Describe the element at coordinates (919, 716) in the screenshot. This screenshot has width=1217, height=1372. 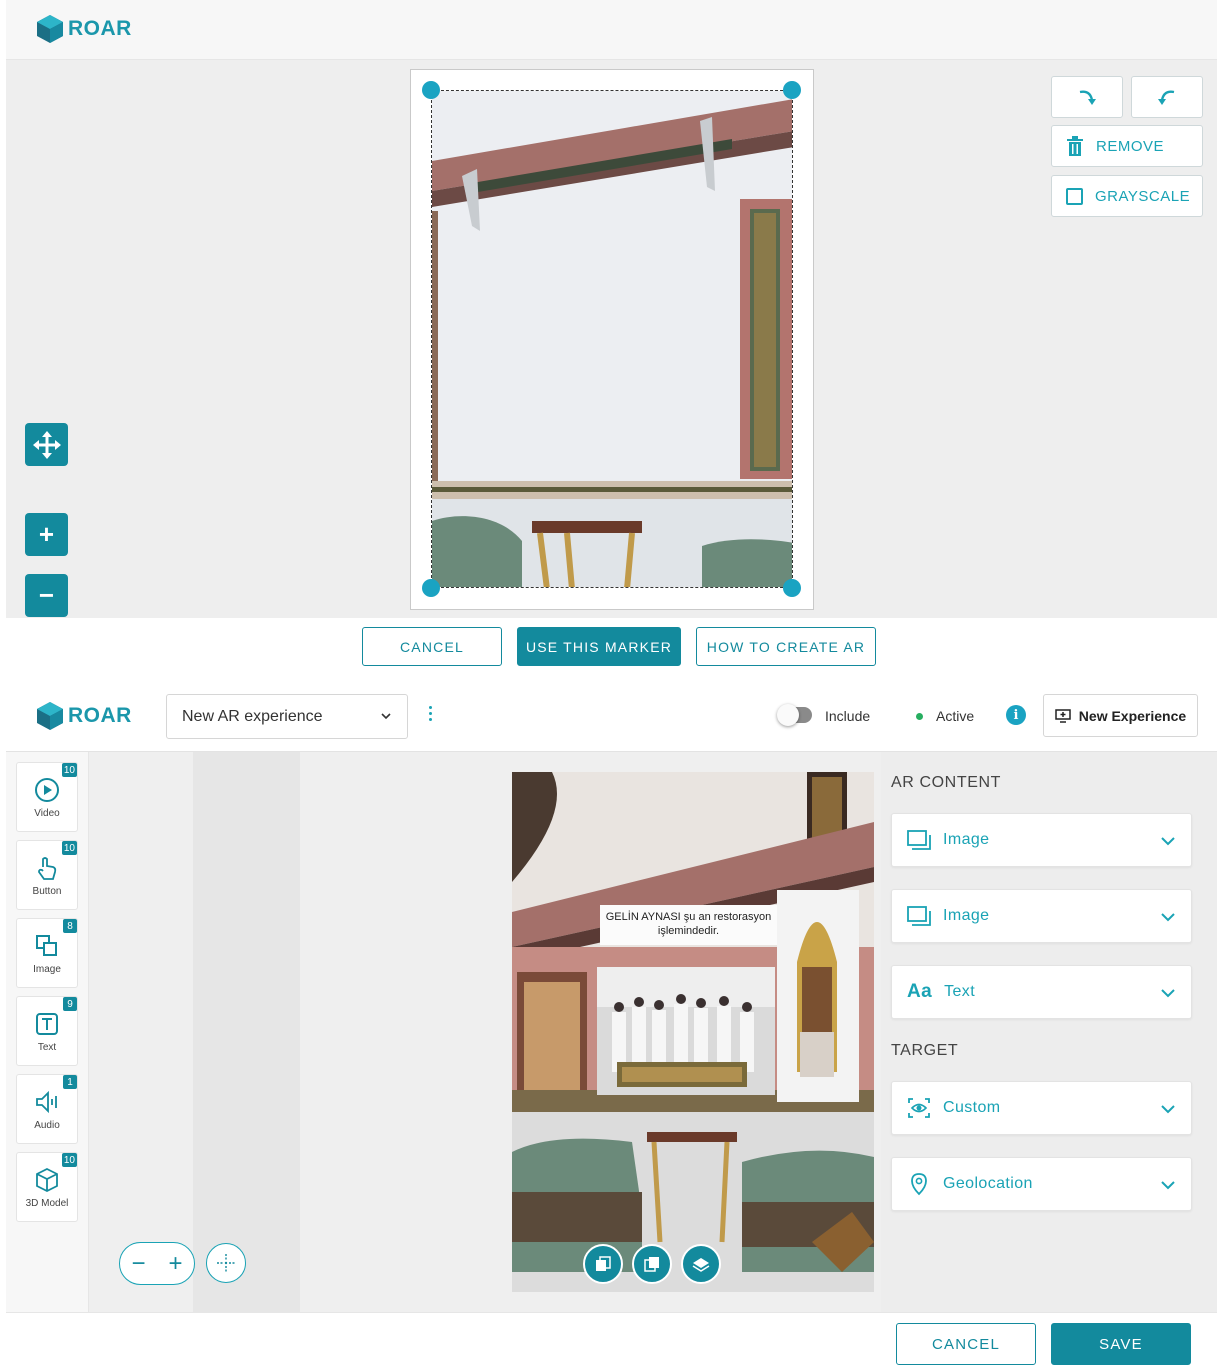
I see `active-status-dot` at that location.